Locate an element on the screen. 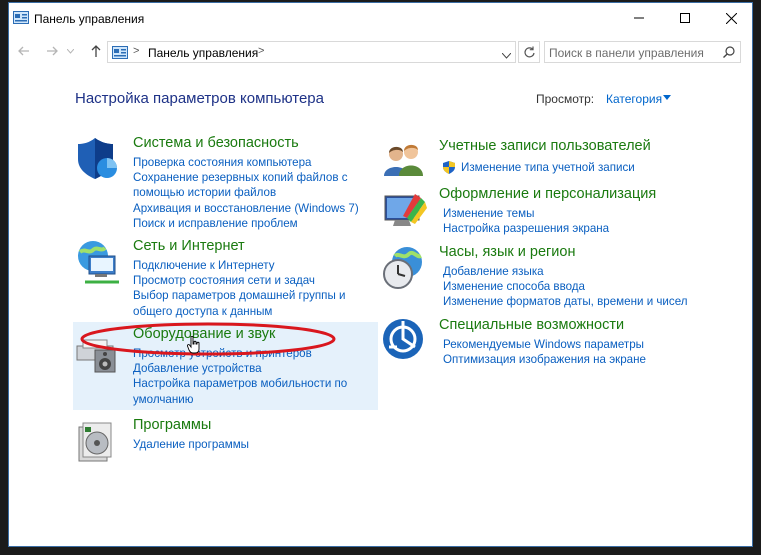 The height and width of the screenshot is (555, 761). link-mobility-settings: Настройка параметров мобильности по is located at coordinates (240, 383).